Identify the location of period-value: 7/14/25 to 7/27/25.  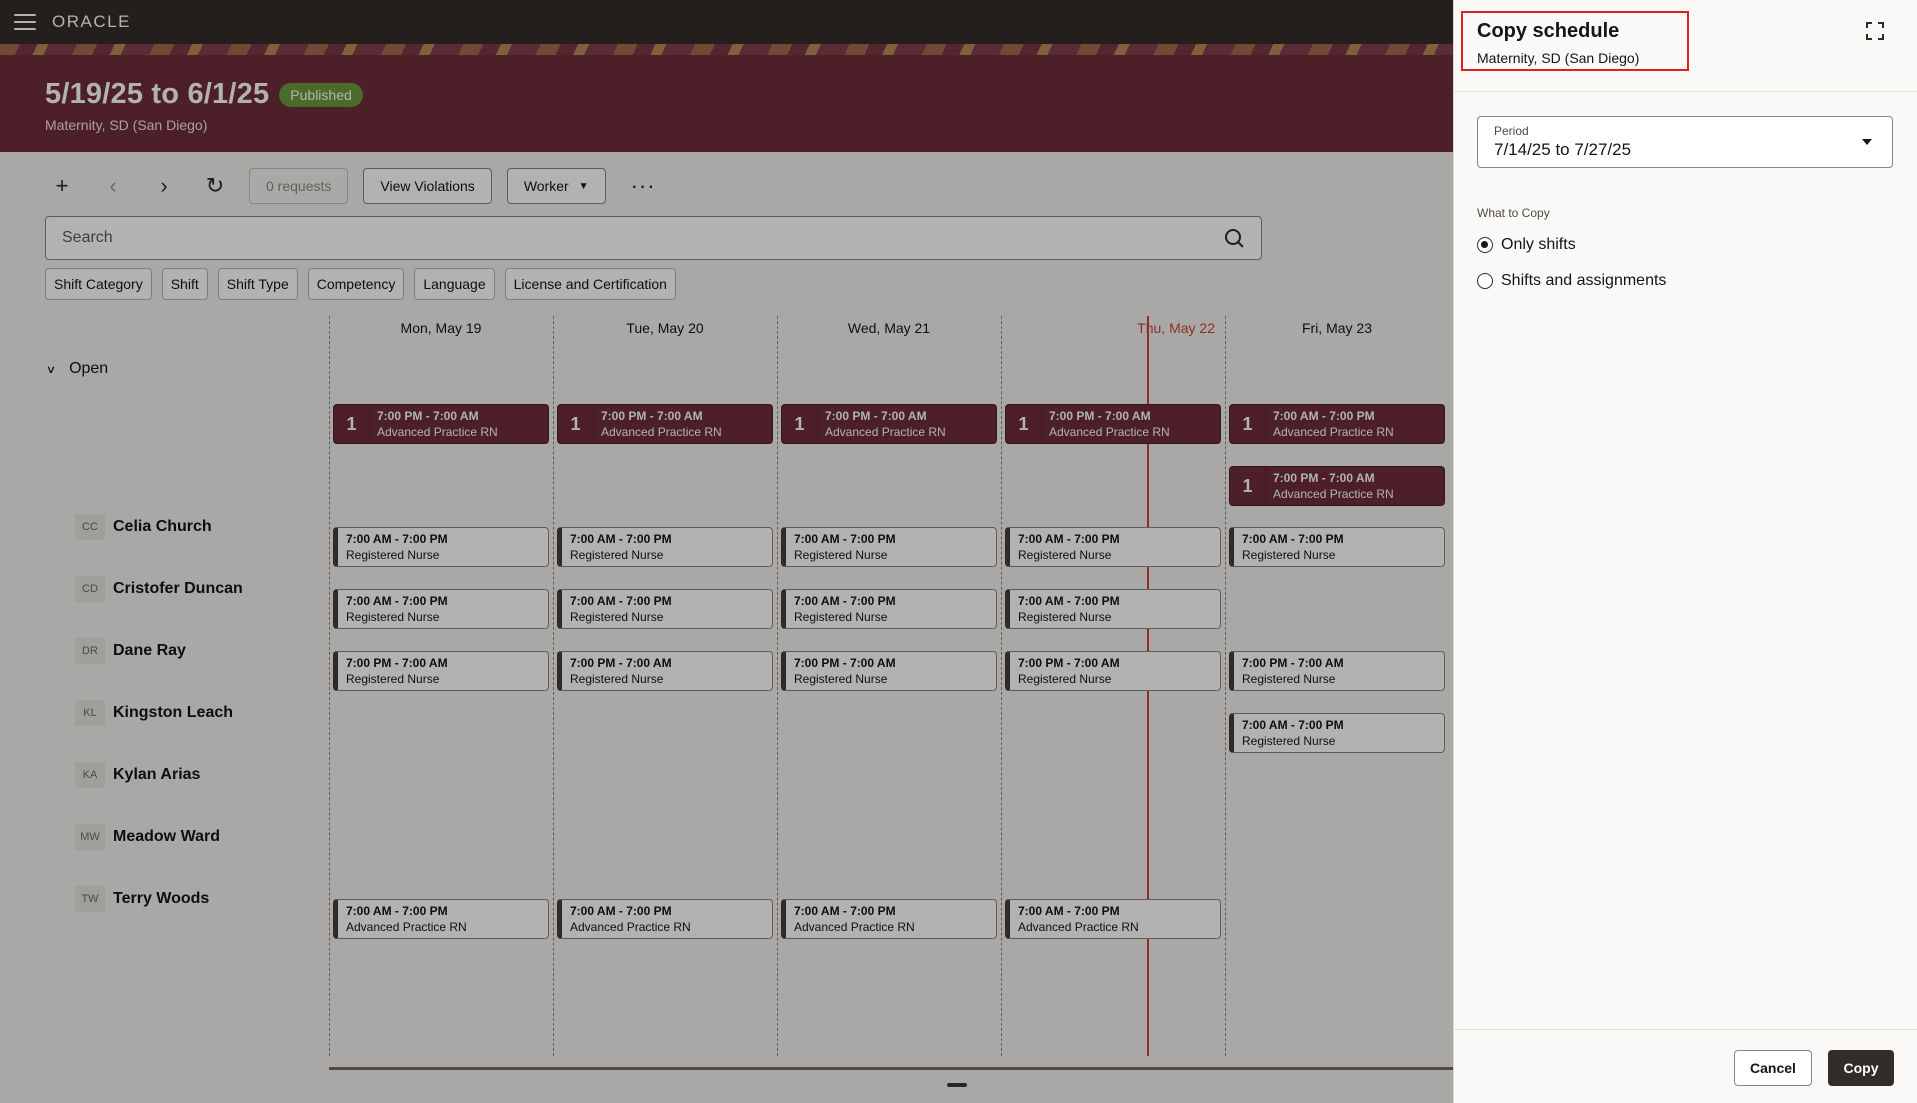
(1563, 149).